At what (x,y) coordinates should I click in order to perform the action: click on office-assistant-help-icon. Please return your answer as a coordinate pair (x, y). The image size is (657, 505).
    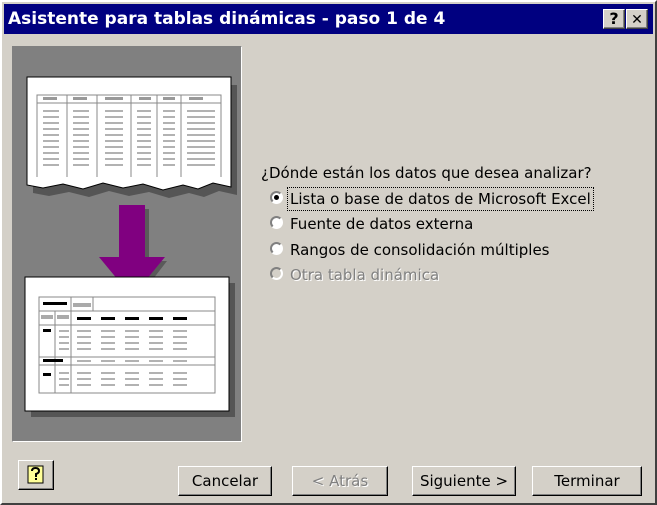
    Looking at the image, I should click on (35, 474).